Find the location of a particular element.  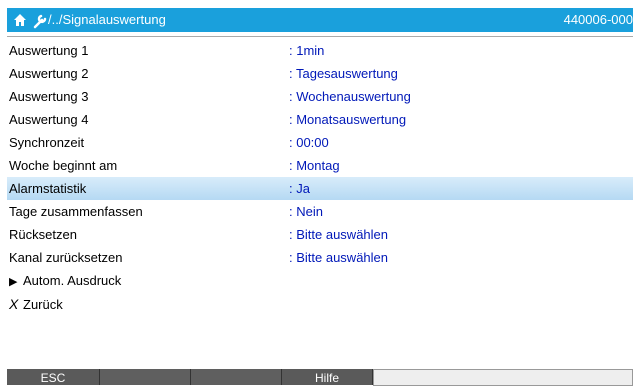

menu-item-label: Synchronzeit is located at coordinates (47, 142).